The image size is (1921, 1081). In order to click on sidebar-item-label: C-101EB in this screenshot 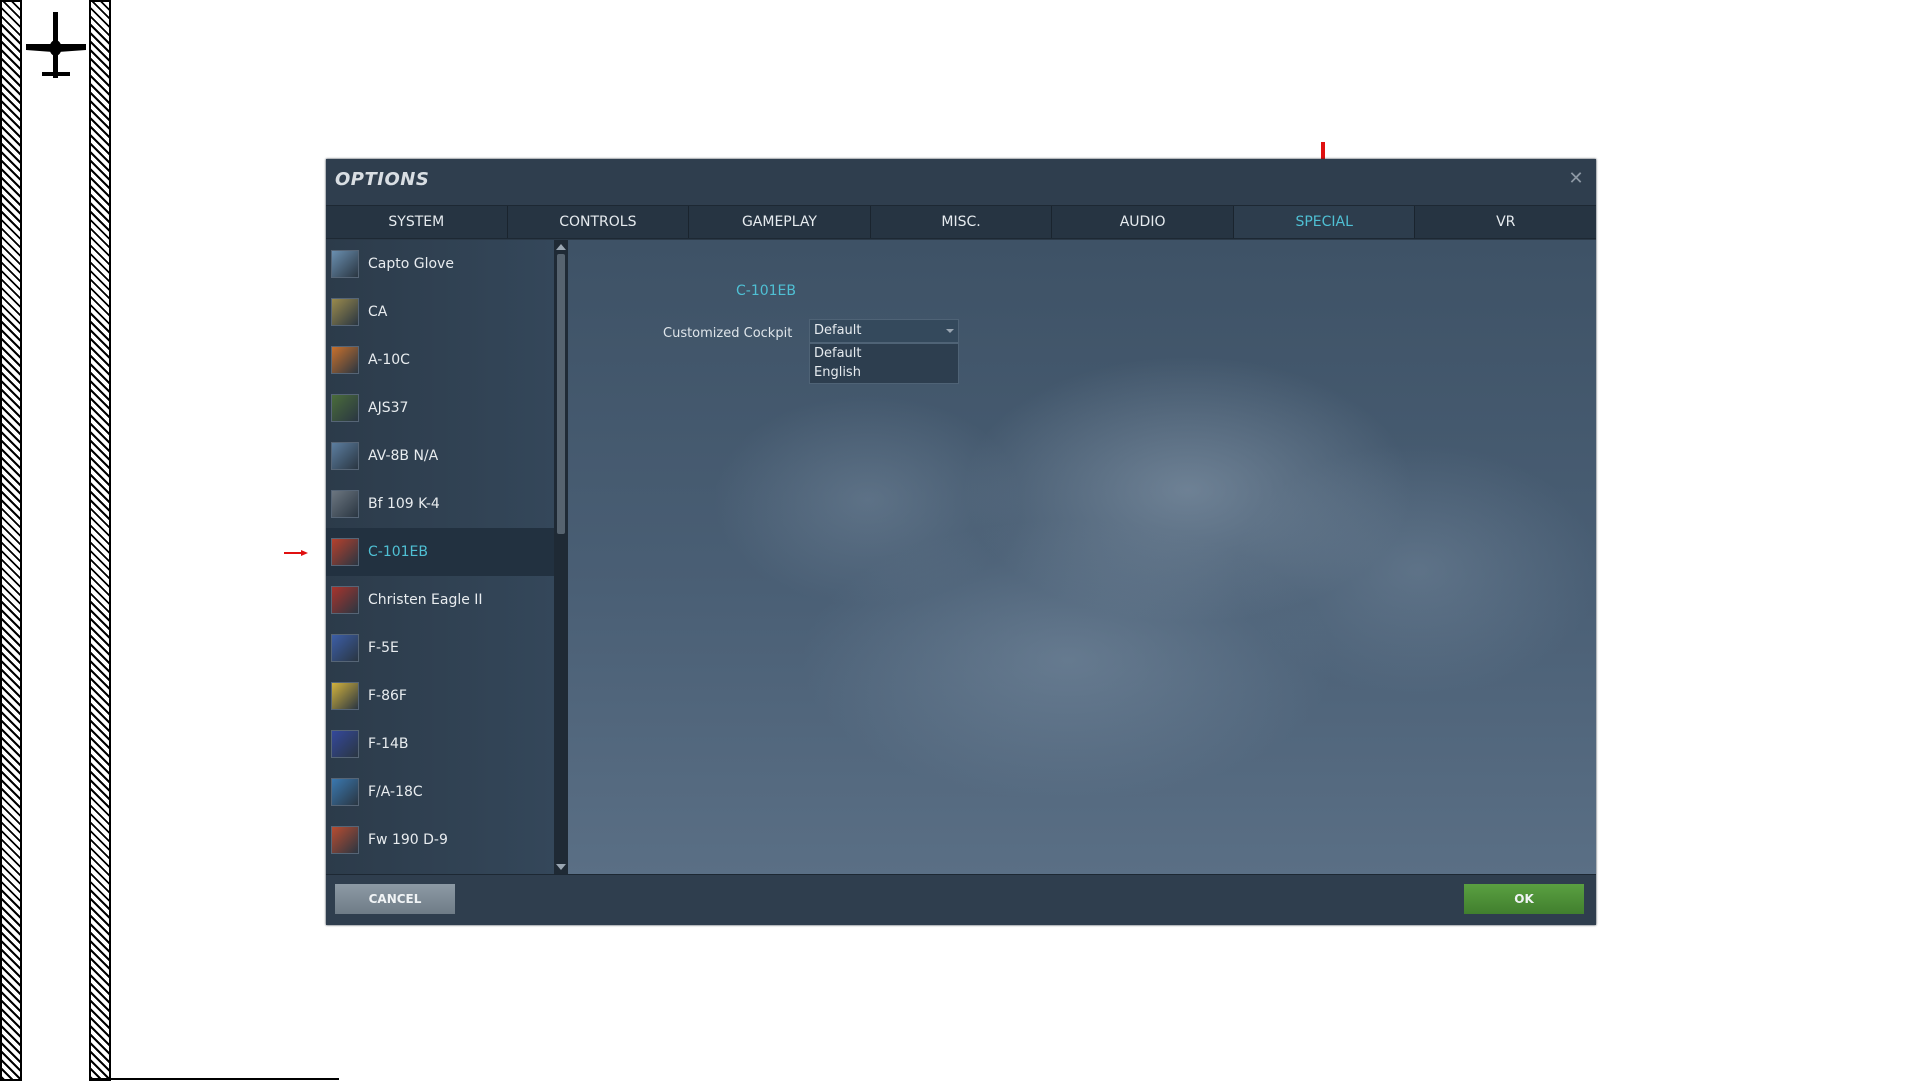, I will do `click(398, 552)`.